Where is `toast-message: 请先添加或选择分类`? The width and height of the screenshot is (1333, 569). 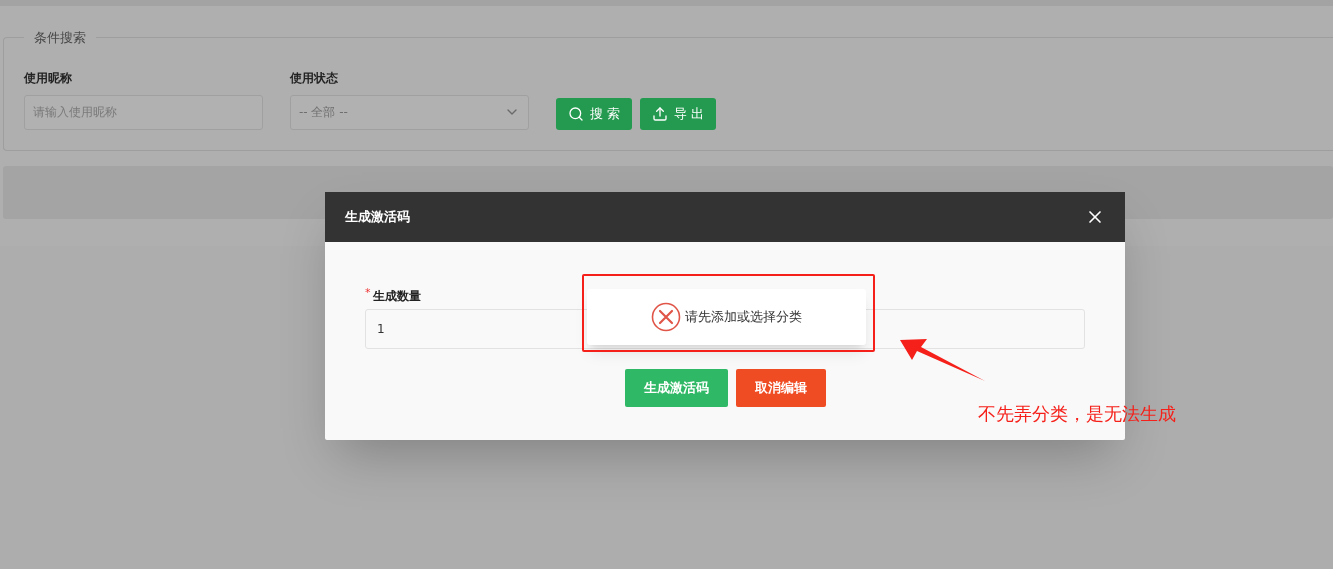
toast-message: 请先添加或选择分类 is located at coordinates (743, 317).